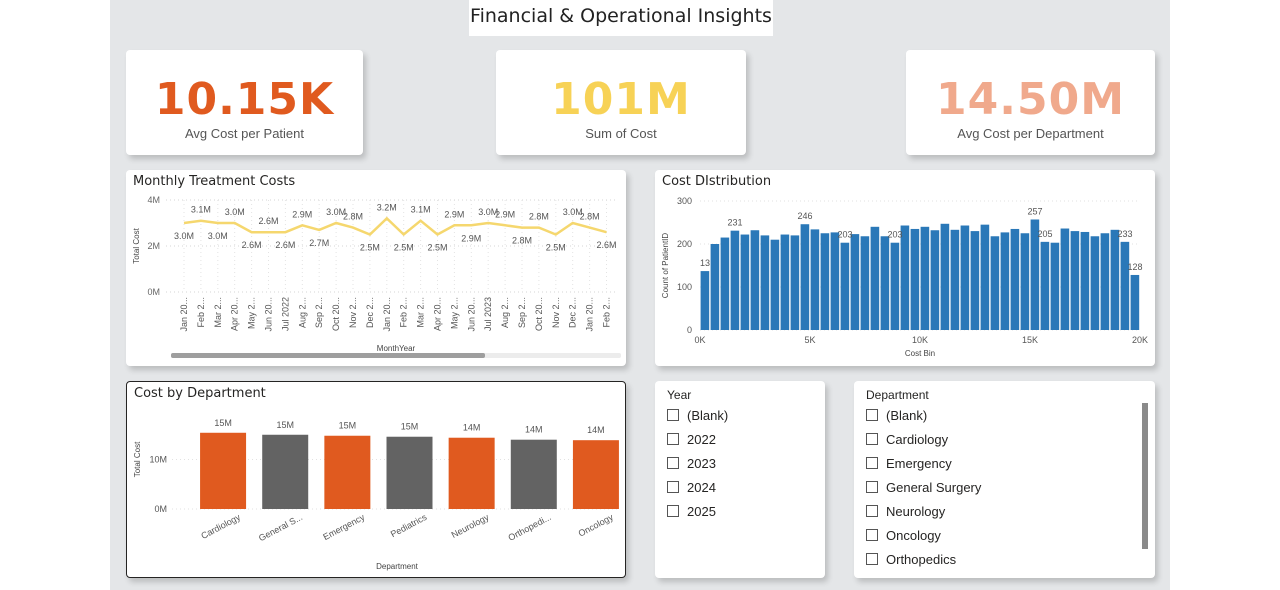 This screenshot has width=1280, height=590. What do you see at coordinates (903, 535) in the screenshot?
I see `slicer-option-oncology: Oncology` at bounding box center [903, 535].